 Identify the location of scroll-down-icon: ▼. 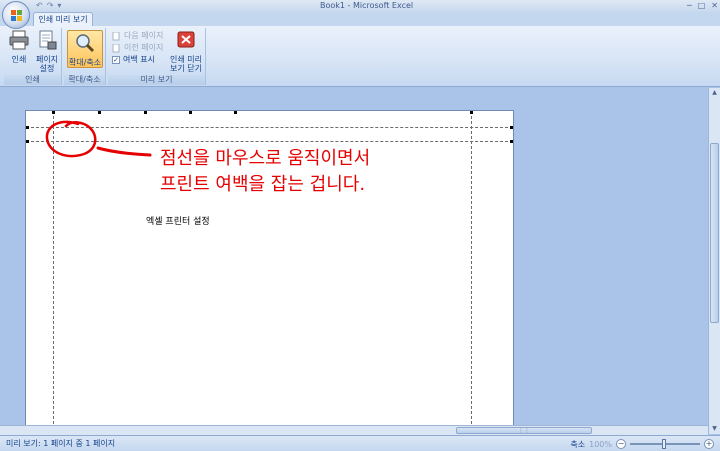
(714, 429).